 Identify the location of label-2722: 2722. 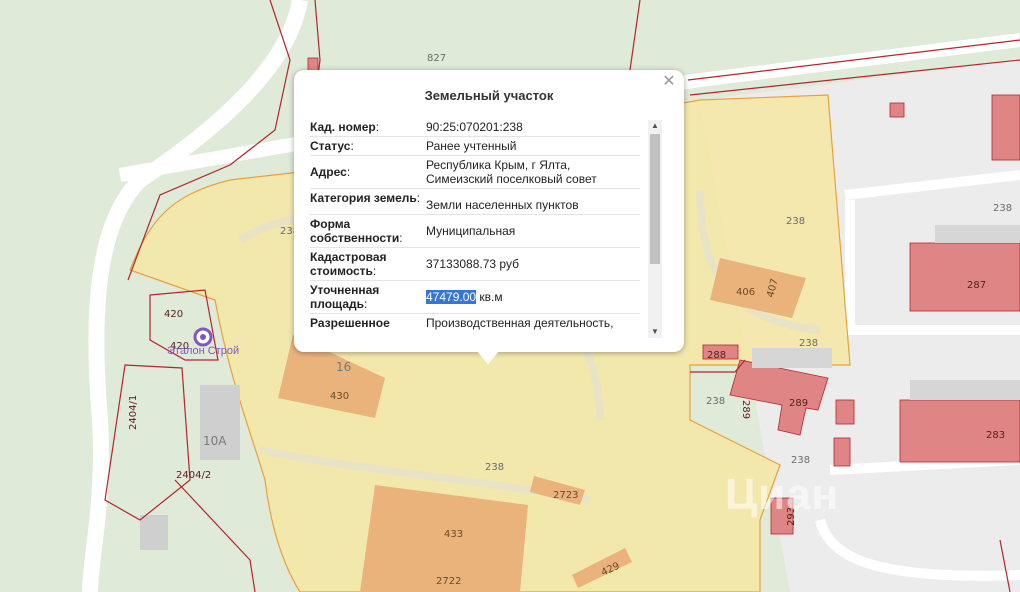
(448, 581).